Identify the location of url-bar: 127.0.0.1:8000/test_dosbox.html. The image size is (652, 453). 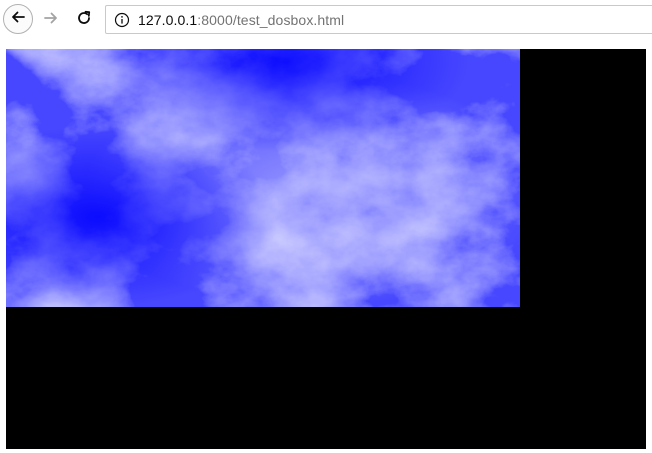
(378, 19).